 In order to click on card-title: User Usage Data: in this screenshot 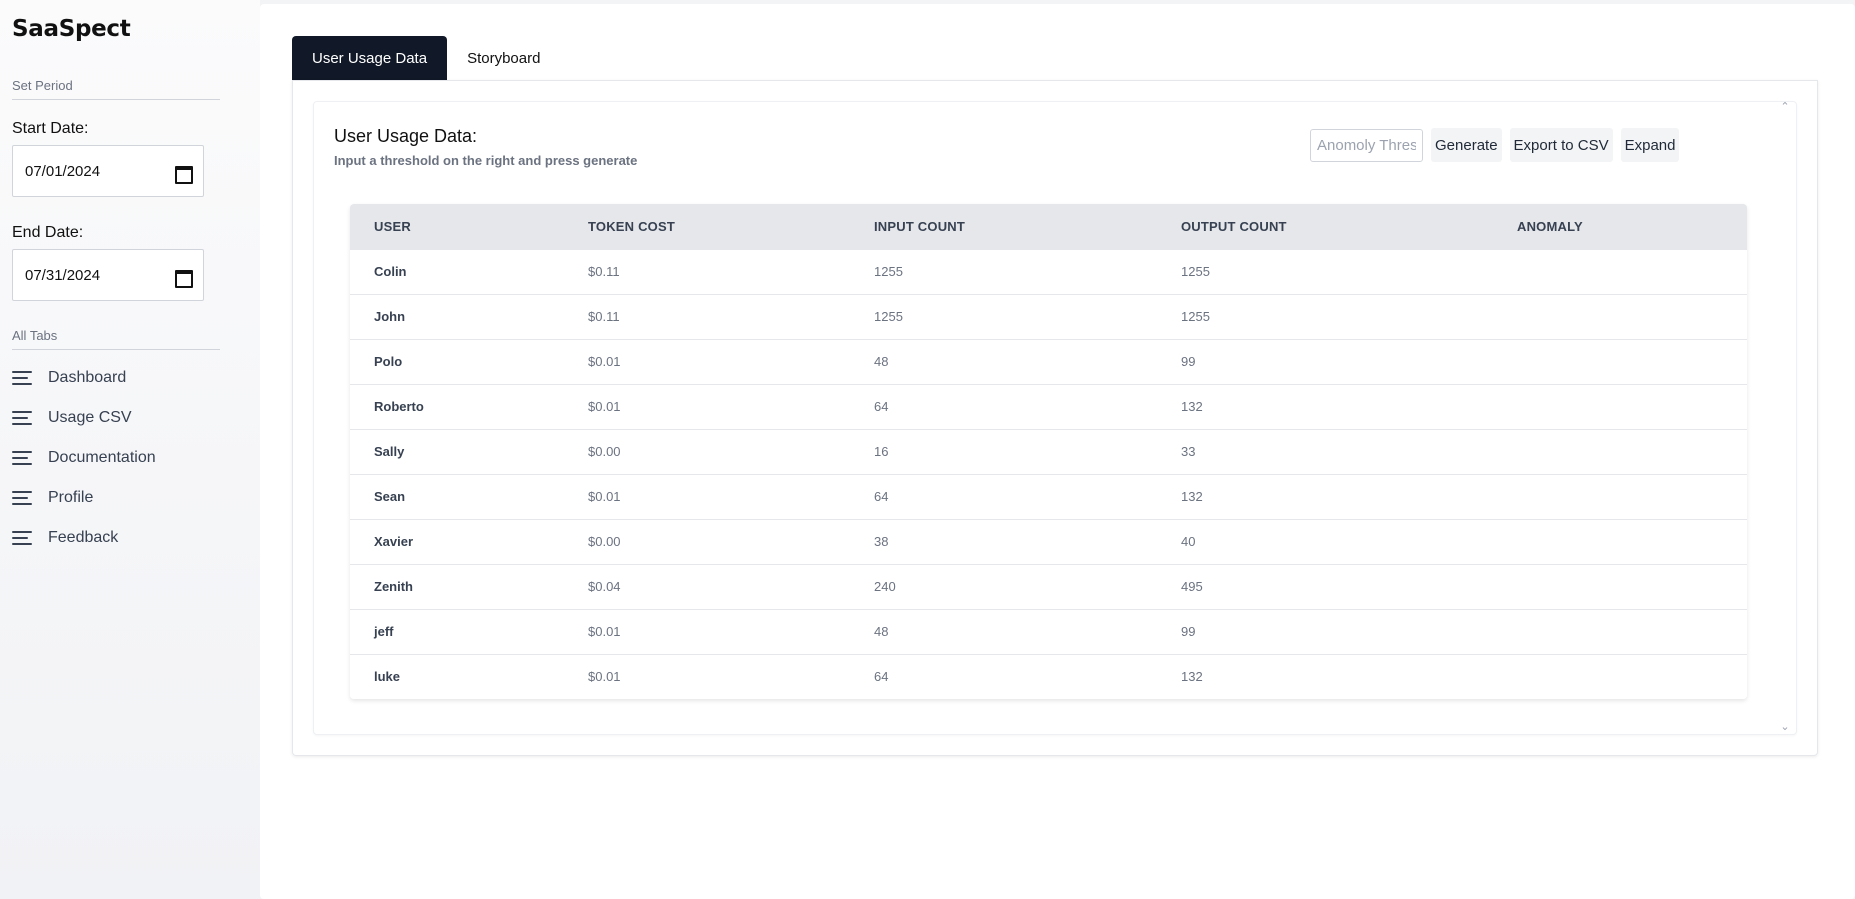, I will do `click(406, 136)`.